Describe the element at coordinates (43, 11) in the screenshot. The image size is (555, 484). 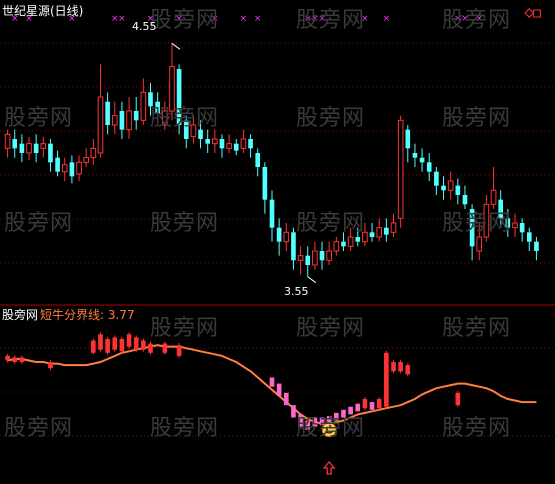
I see `chart-title: 世纪星源(日线)` at that location.